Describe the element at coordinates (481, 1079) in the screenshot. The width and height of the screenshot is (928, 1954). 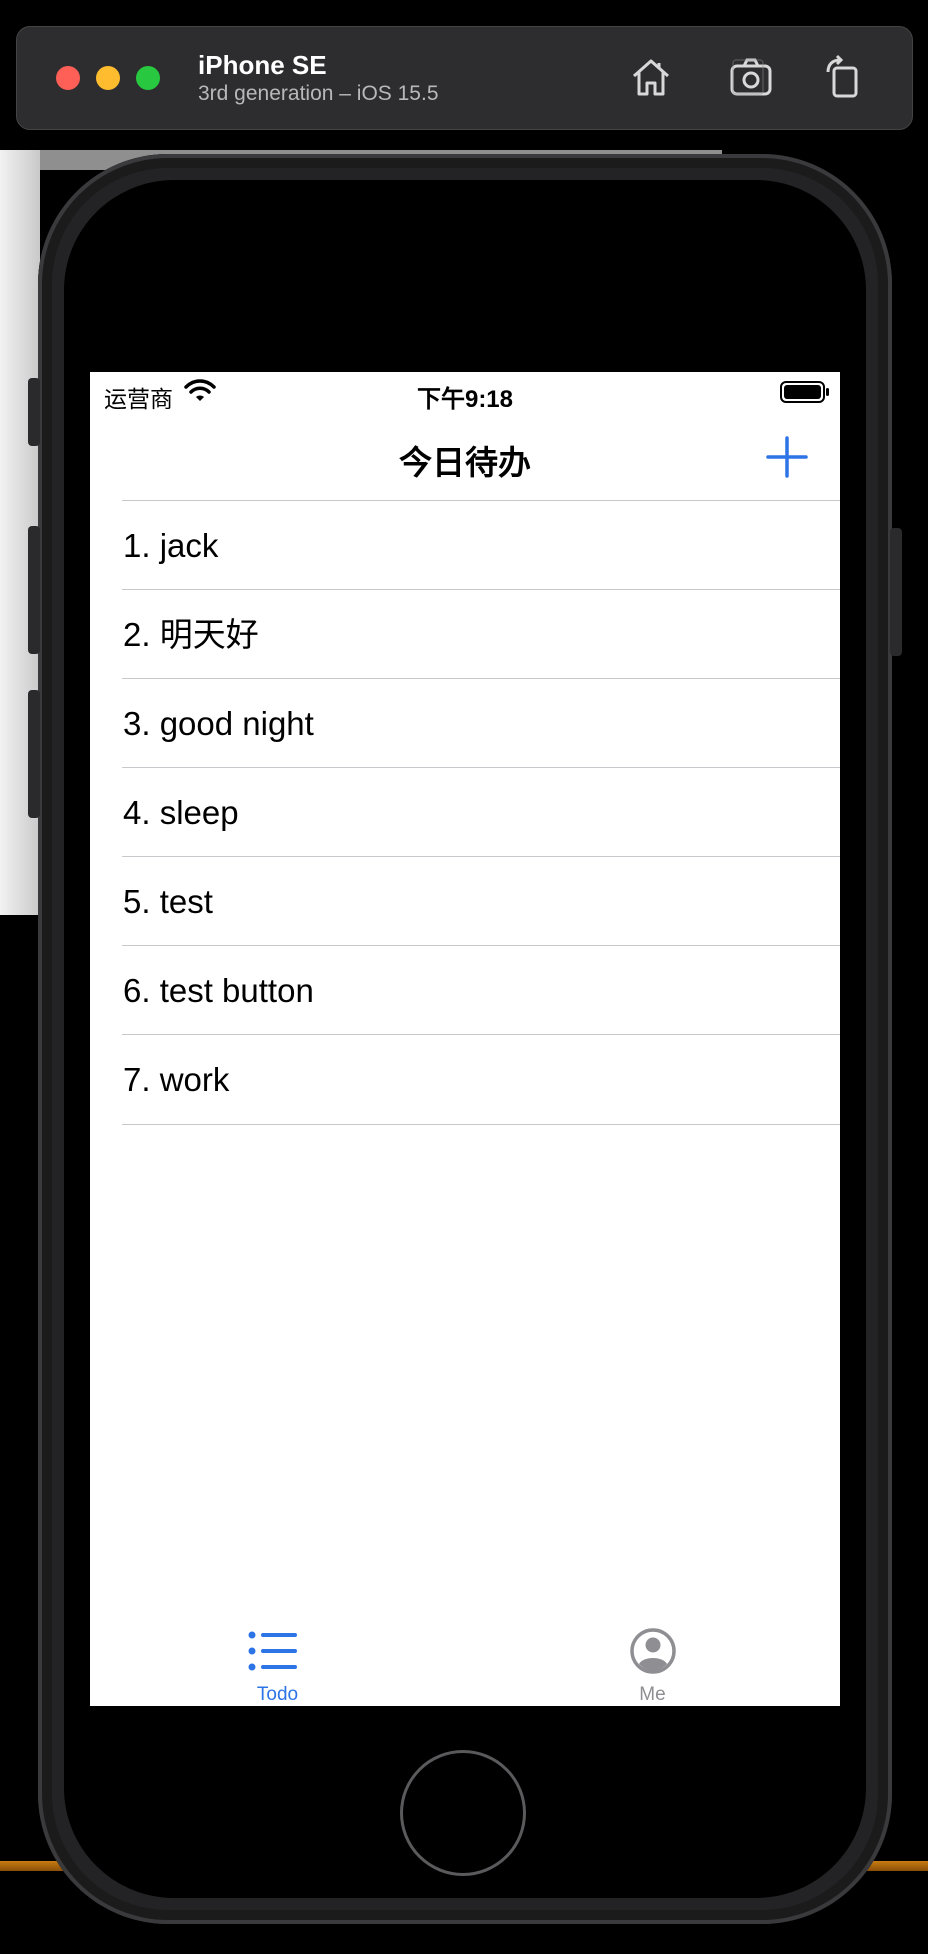
I see `list-item: 7. work` at that location.